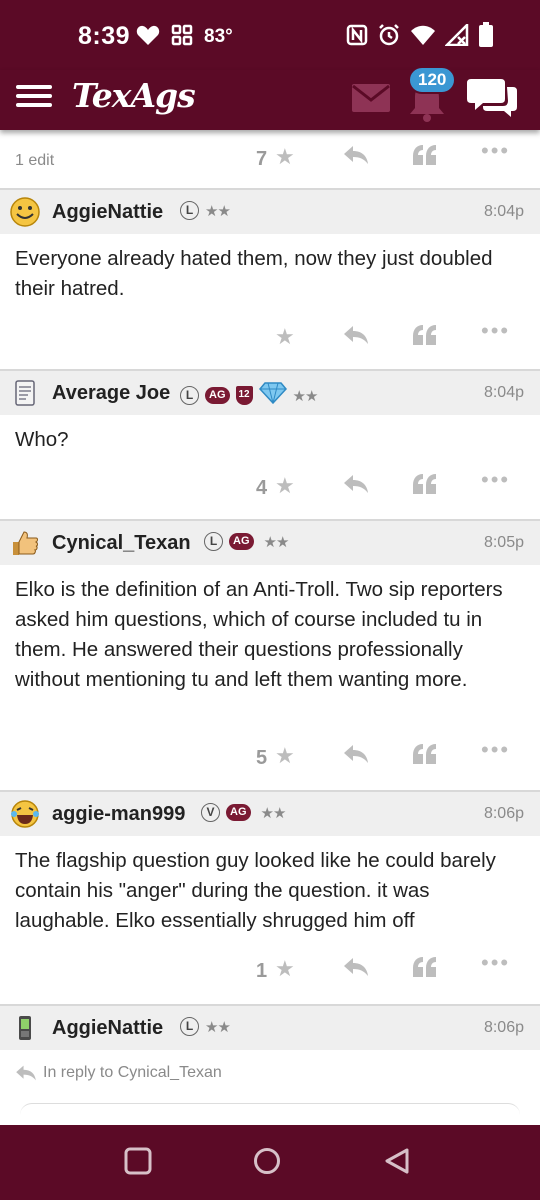 The height and width of the screenshot is (1200, 540). What do you see at coordinates (270, 35) in the screenshot?
I see `status-bar: 8:39 83°` at bounding box center [270, 35].